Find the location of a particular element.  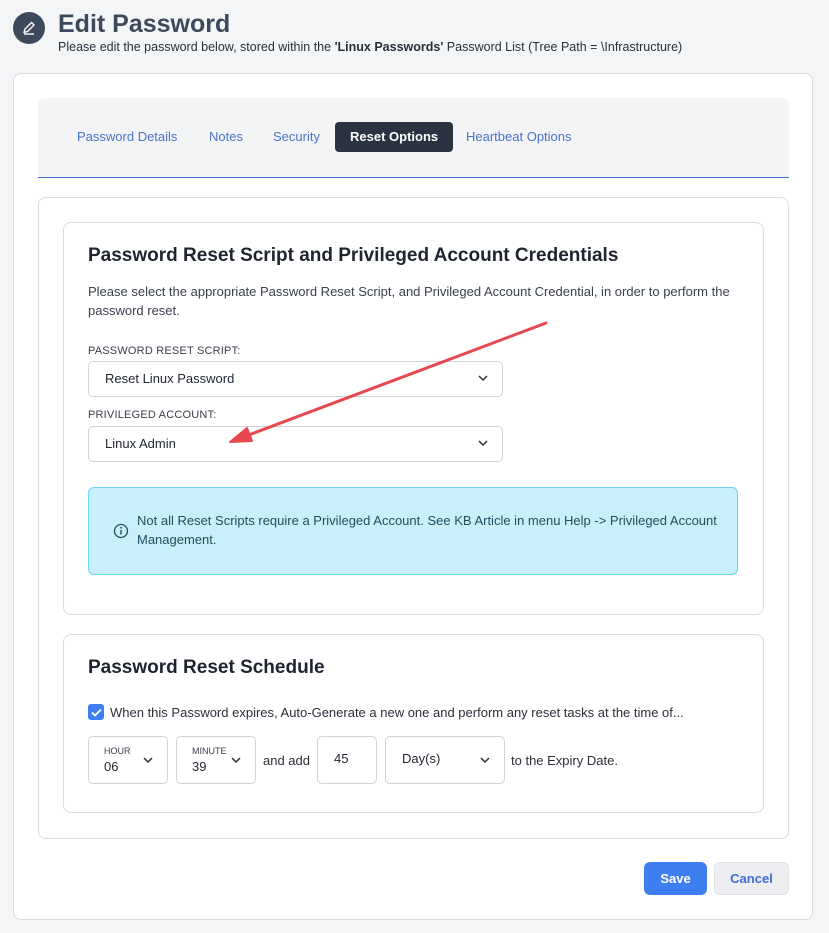

privileged-account-label: PRIVILEGED ACCOUNT: is located at coordinates (152, 415).